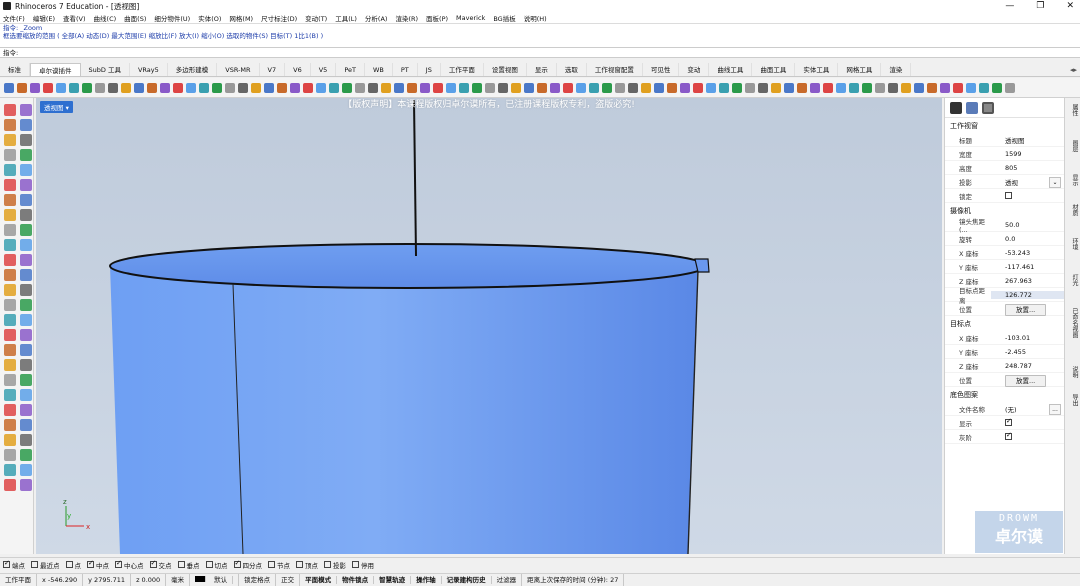  I want to click on toggle-osnap: 物件锁点, so click(356, 580).